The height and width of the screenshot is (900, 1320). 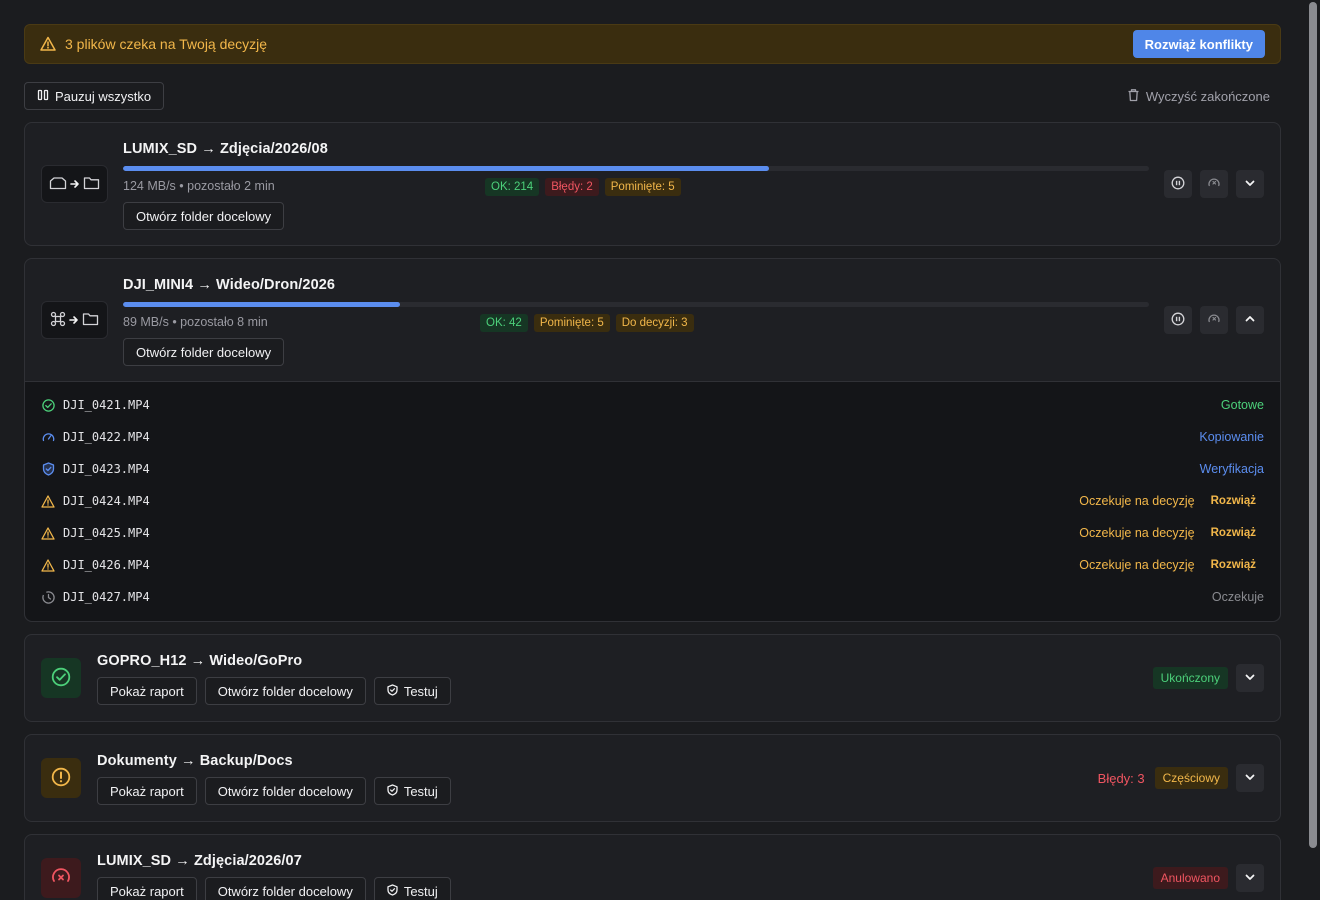 I want to click on file-row: DJI_0426.MP4 Oczekuje na decyzję Rozwiąż, so click(x=652, y=565).